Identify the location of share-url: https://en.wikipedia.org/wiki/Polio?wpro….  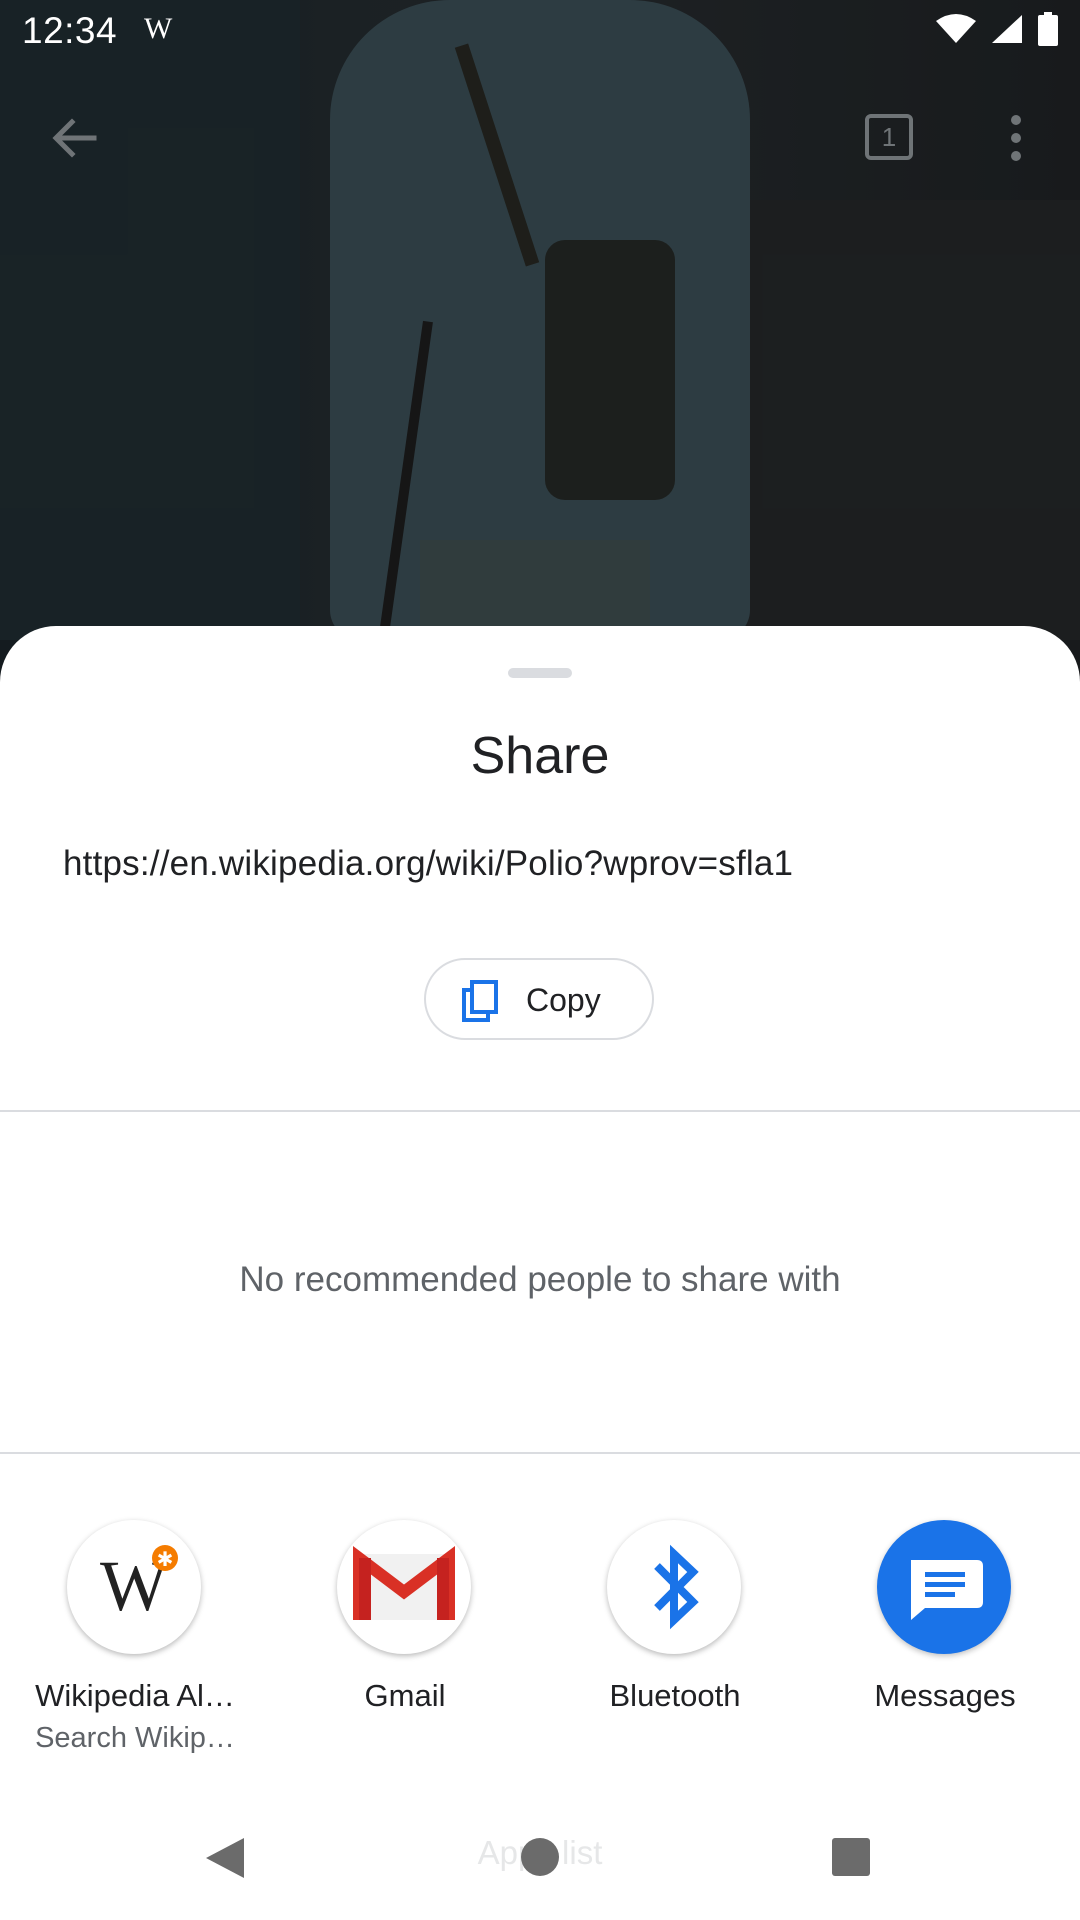
(428, 863).